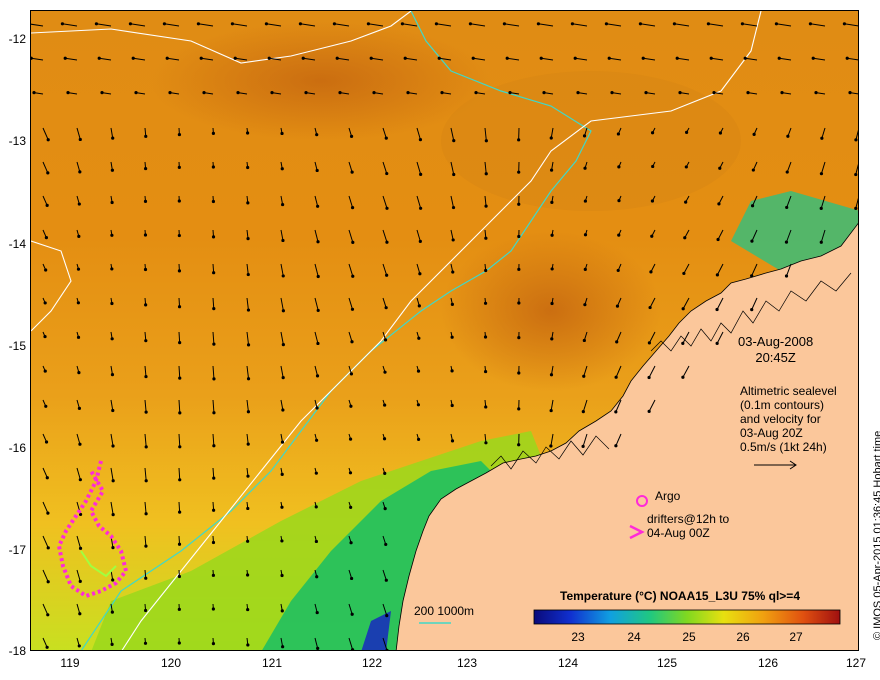 This screenshot has height=680, width=880. I want to click on x-tick-label: 127, so click(856, 663).